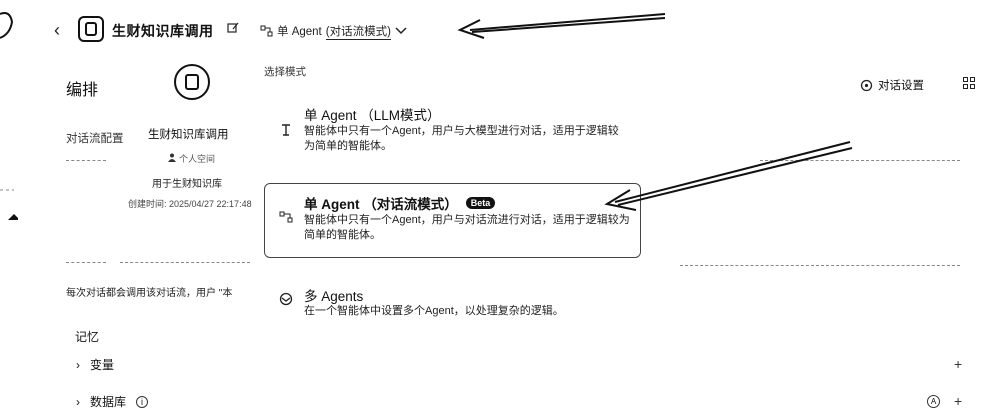  I want to click on mode-sub-label: (对话流模式), so click(358, 31).